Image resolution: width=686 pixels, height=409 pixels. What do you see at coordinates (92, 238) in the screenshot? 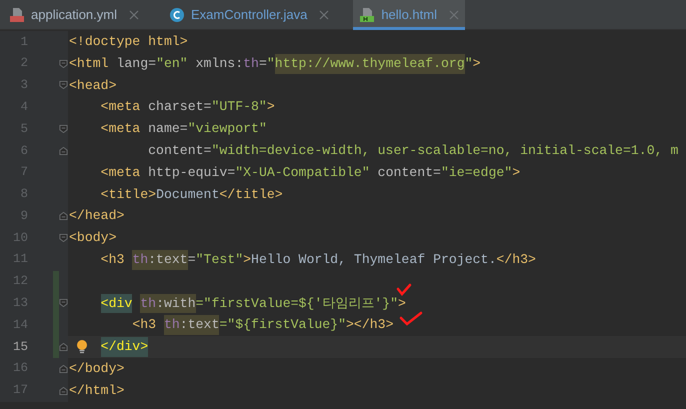
I see `code-line: <body>` at bounding box center [92, 238].